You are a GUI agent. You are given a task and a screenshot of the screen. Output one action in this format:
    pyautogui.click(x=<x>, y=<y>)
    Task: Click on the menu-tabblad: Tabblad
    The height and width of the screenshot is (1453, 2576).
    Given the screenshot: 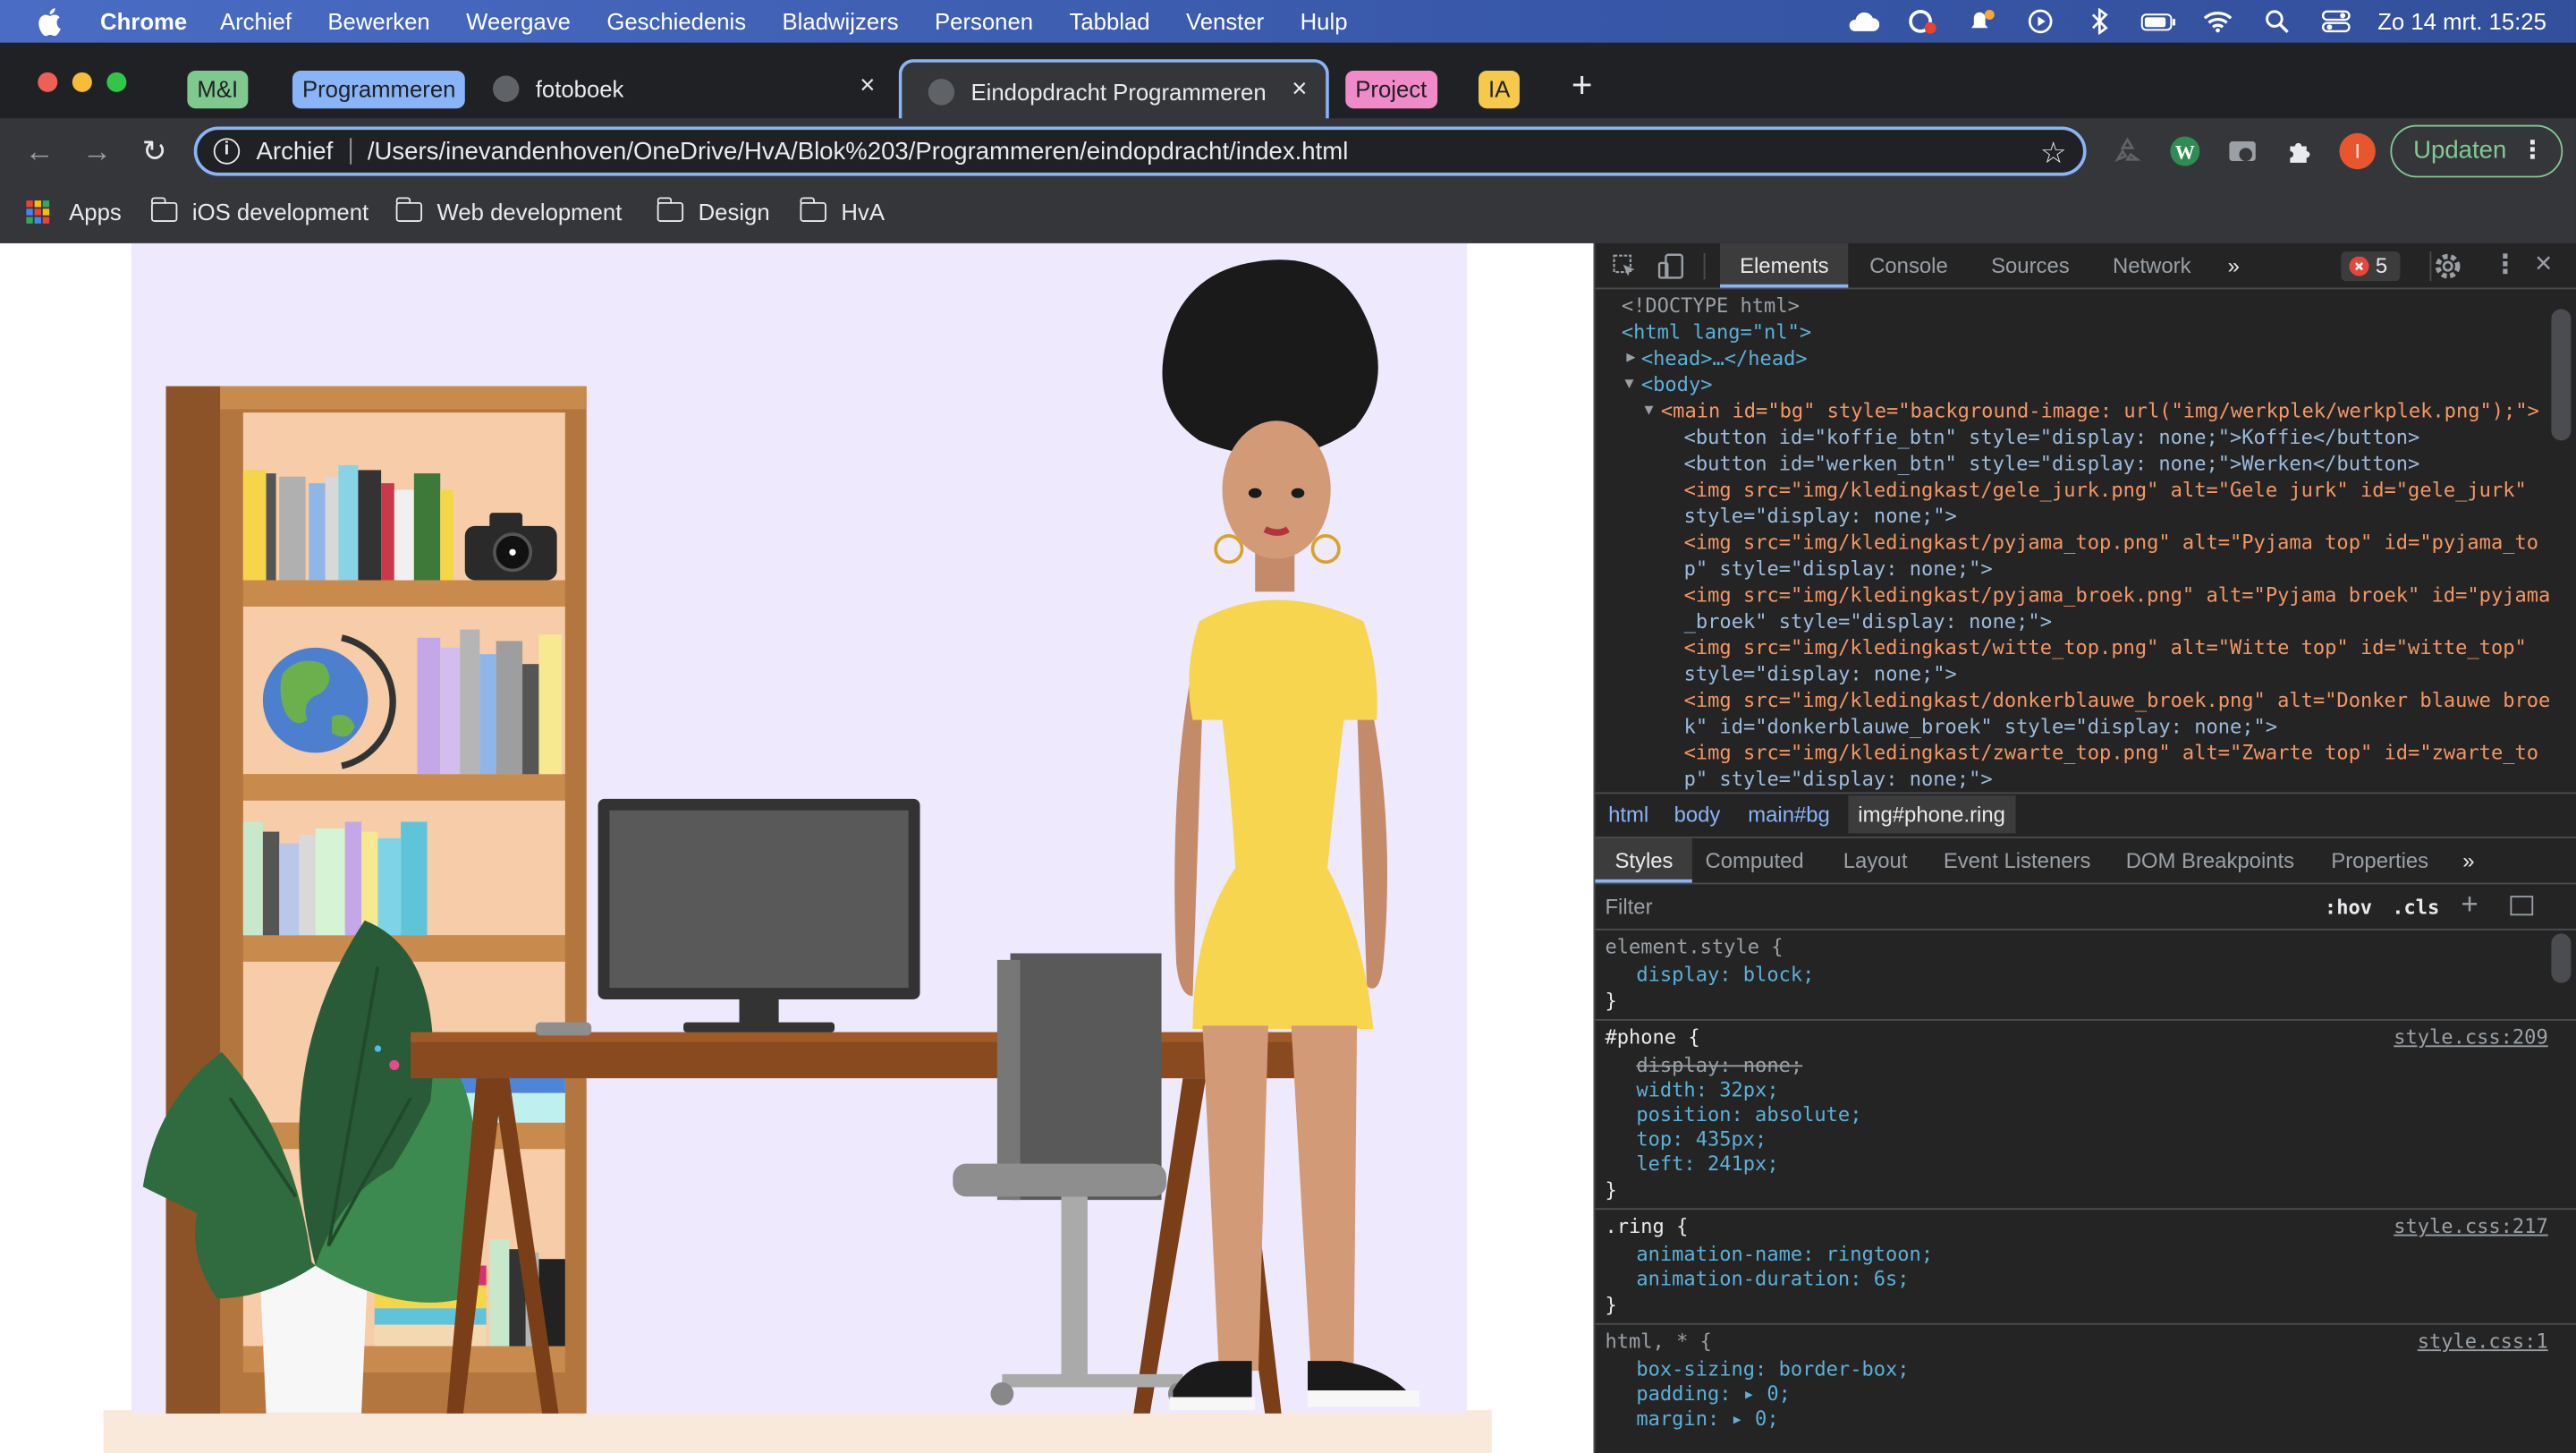 What is the action you would take?
    pyautogui.click(x=1109, y=21)
    